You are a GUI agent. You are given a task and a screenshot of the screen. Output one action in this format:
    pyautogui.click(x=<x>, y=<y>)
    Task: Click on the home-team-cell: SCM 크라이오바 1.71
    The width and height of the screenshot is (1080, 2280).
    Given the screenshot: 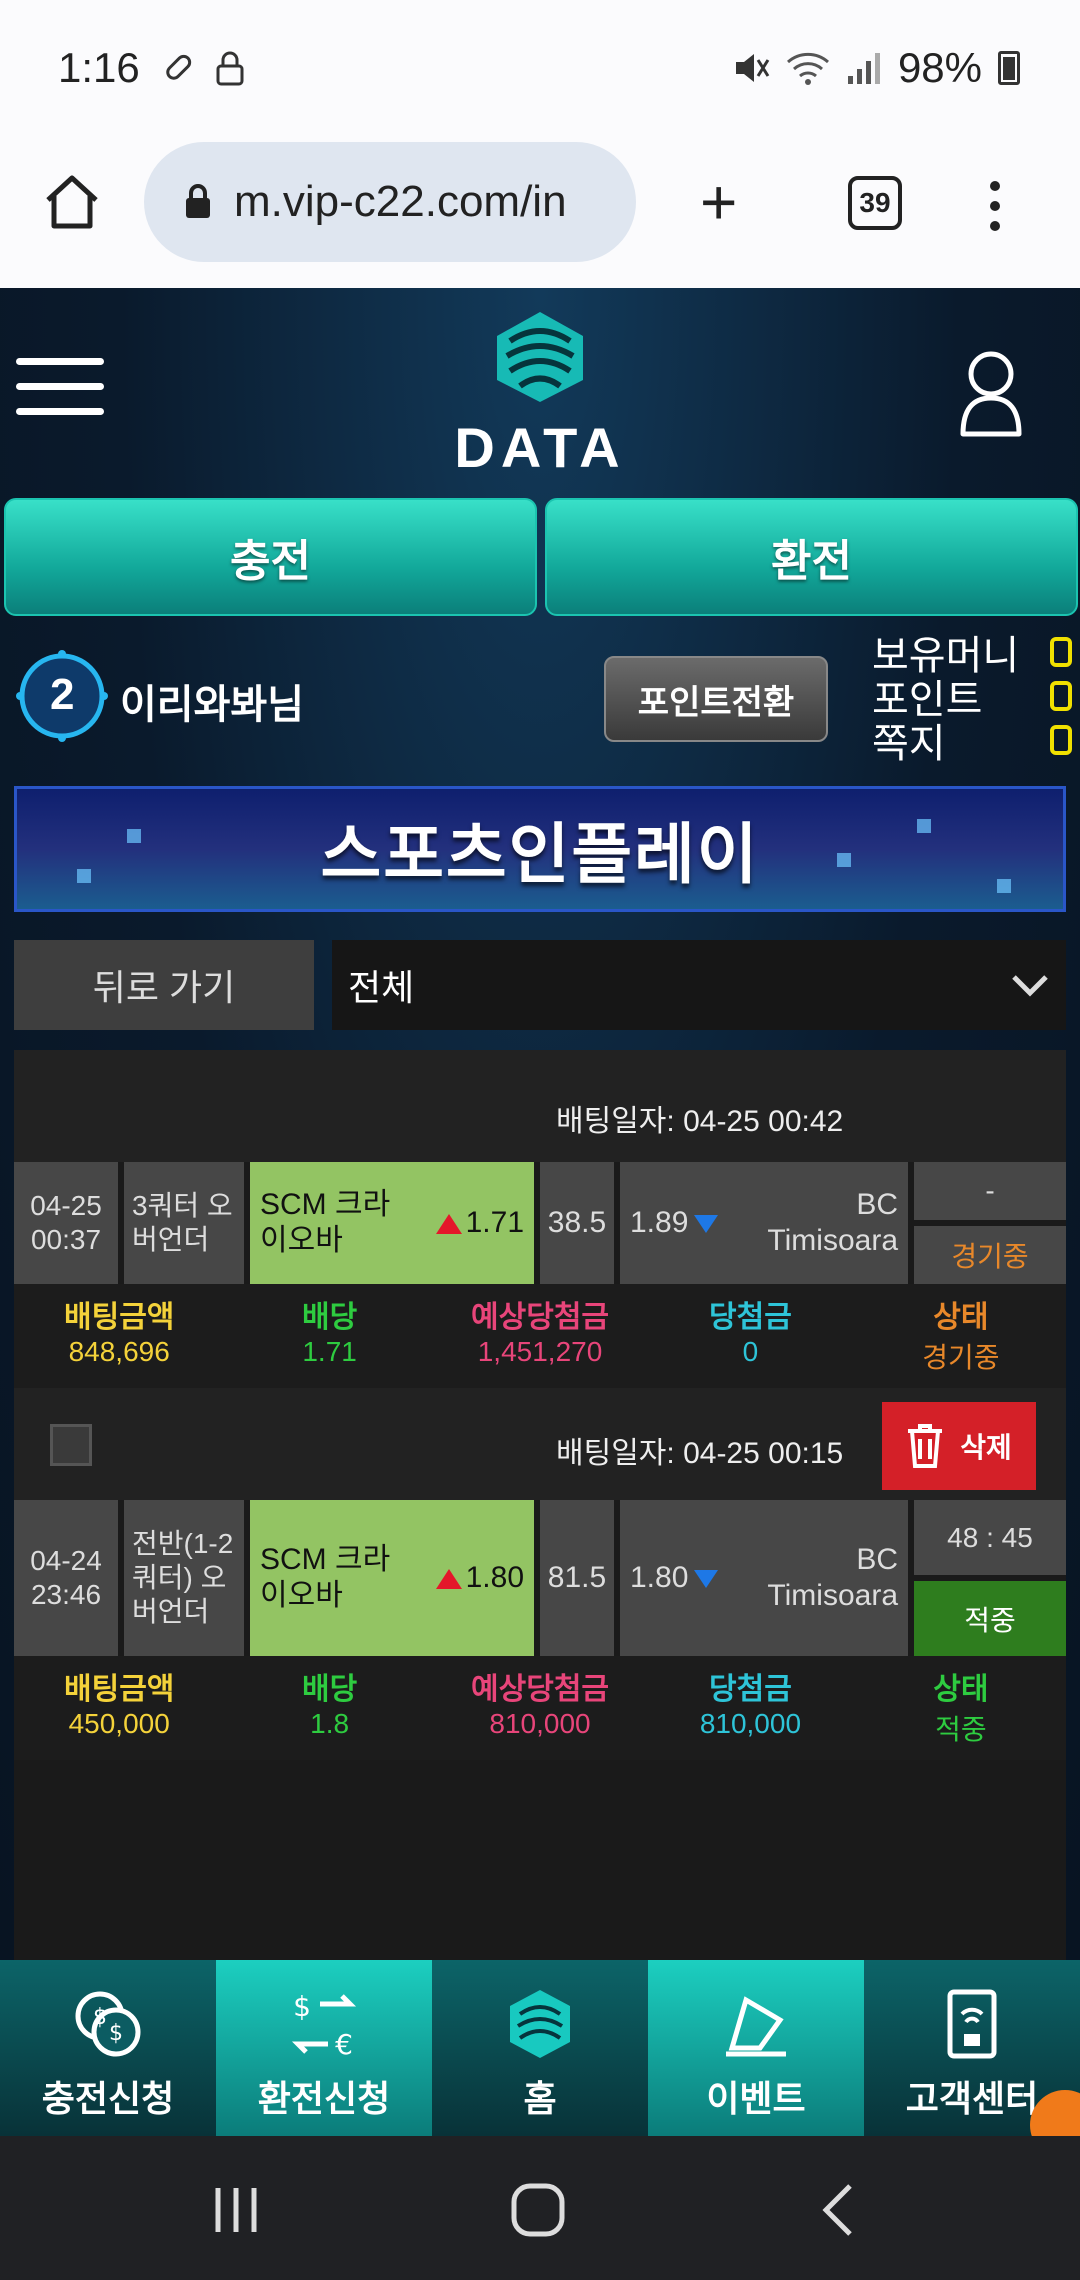 What is the action you would take?
    pyautogui.click(x=392, y=1223)
    